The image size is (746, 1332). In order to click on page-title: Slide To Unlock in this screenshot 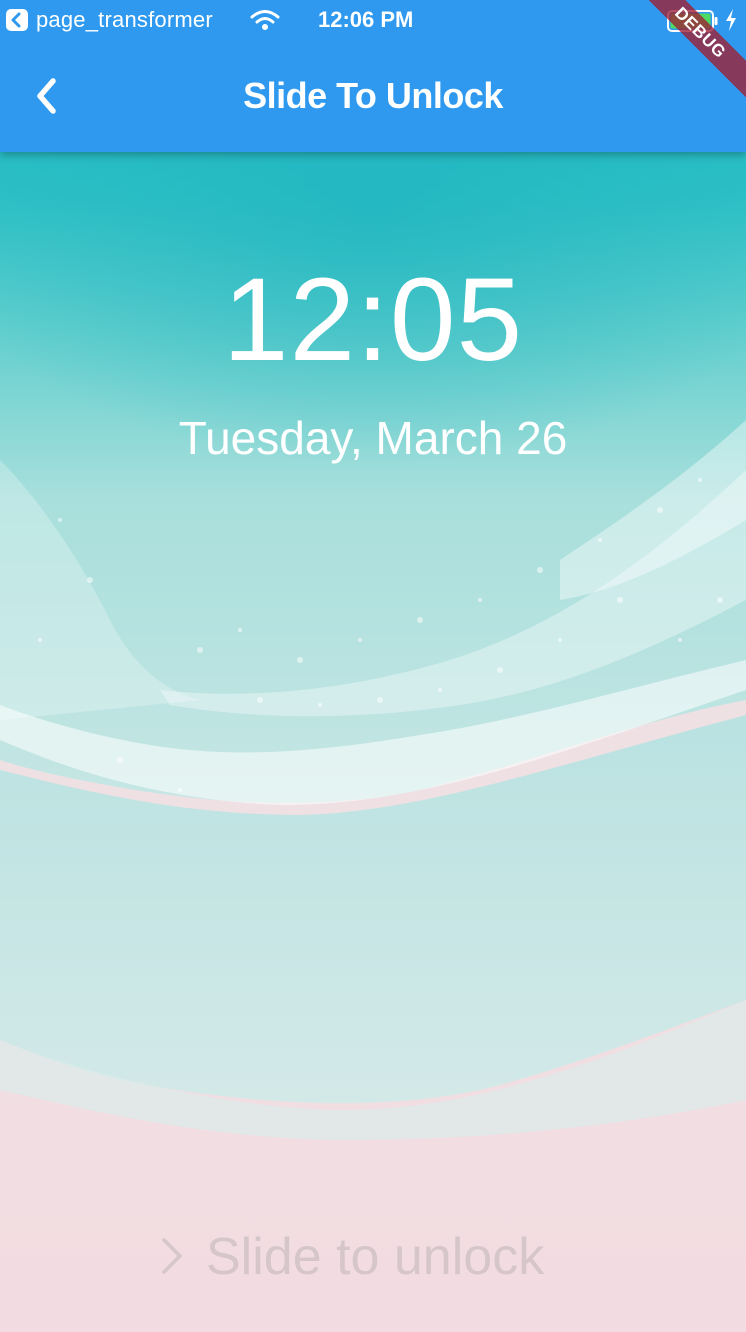, I will do `click(373, 95)`.